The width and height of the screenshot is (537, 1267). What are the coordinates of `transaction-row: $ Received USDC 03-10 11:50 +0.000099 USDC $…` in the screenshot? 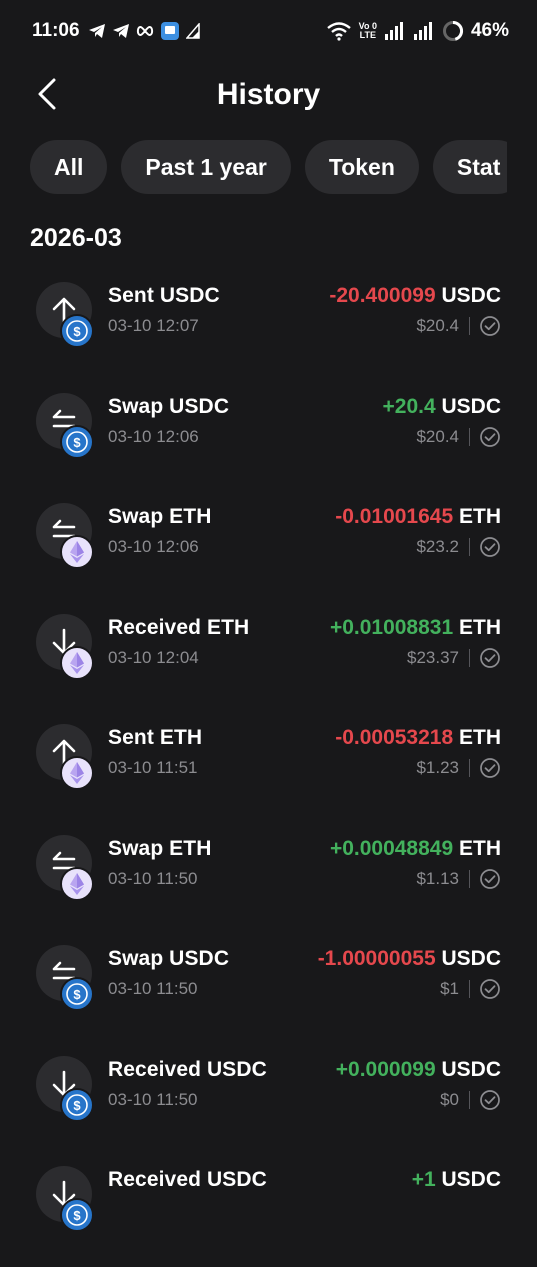 It's located at (268, 1101).